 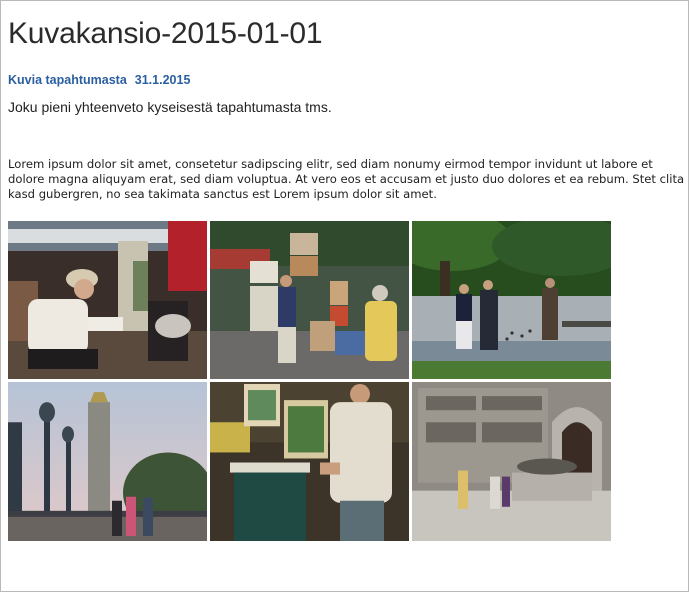 I want to click on photo-monument-image, so click(x=511, y=461).